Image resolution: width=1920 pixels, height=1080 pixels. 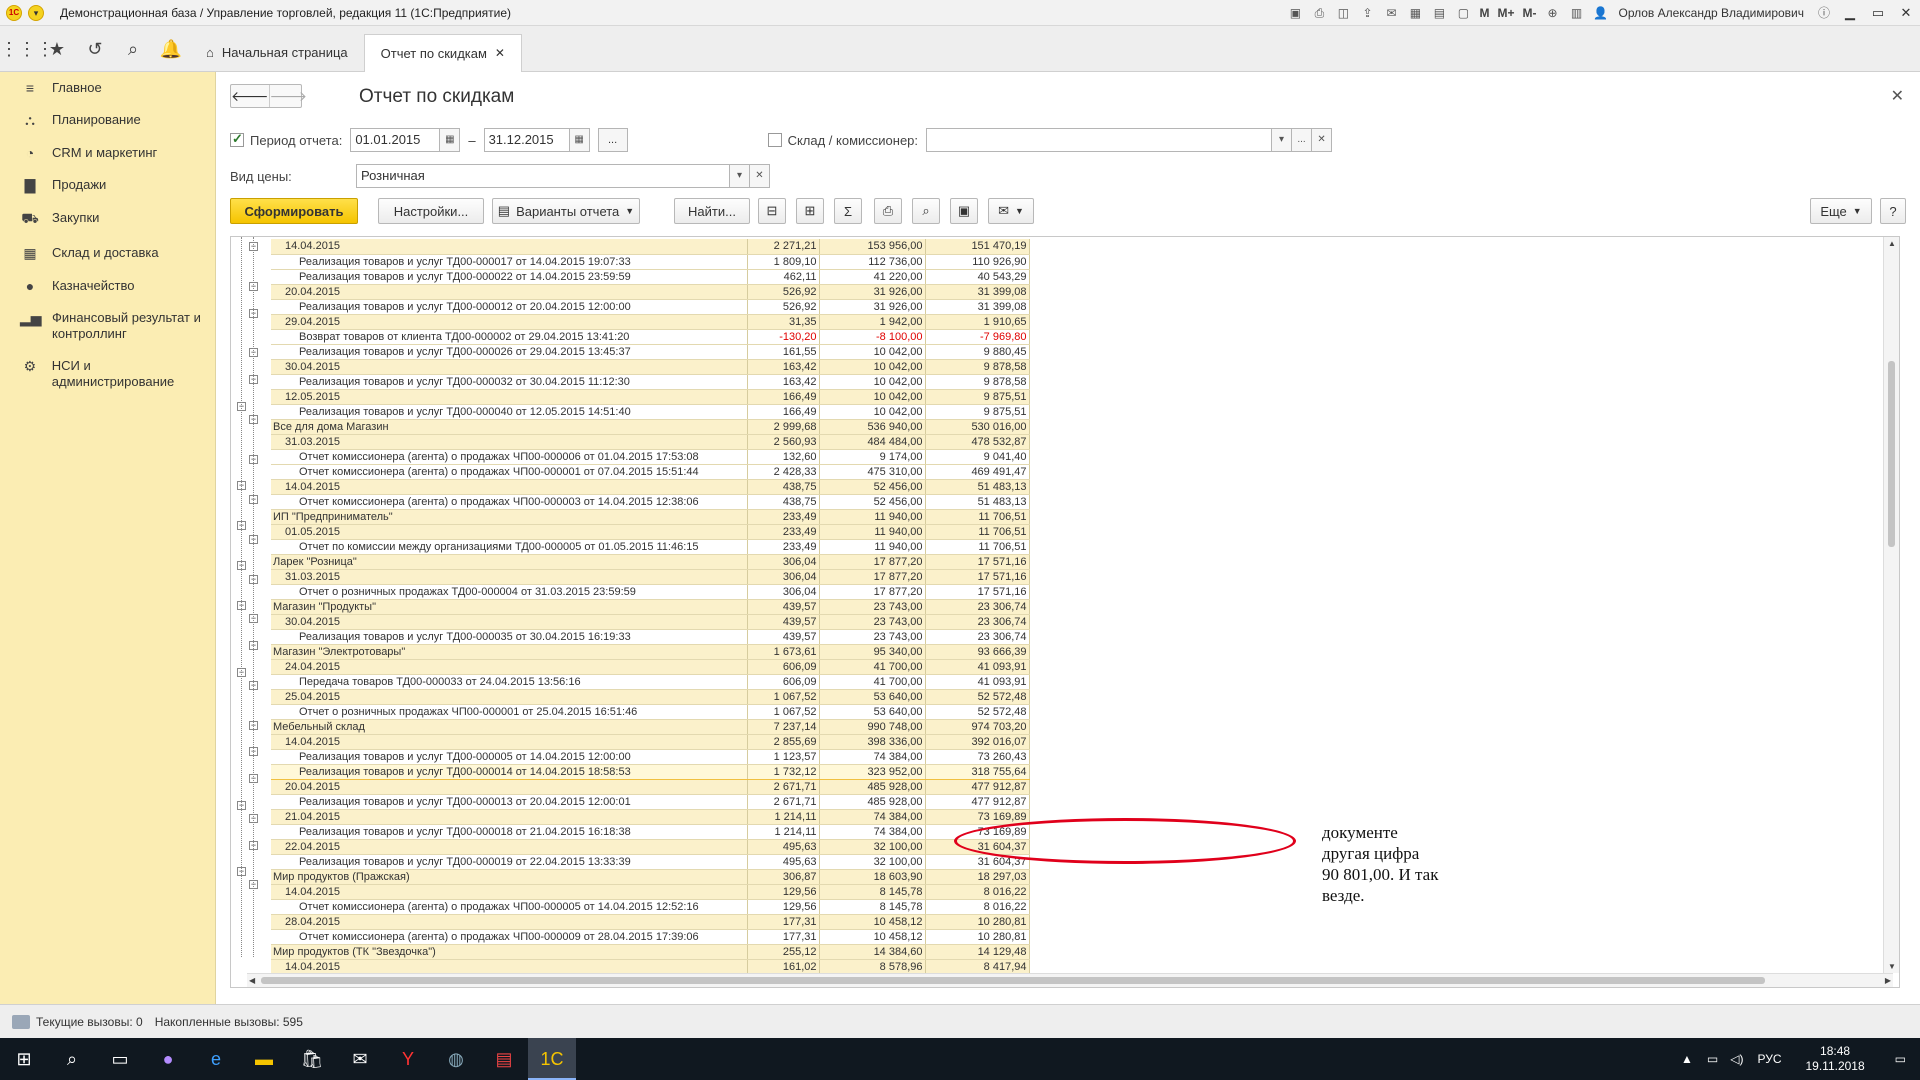 I want to click on amount-with-discount-cell: 974 703,20, so click(x=977, y=727).